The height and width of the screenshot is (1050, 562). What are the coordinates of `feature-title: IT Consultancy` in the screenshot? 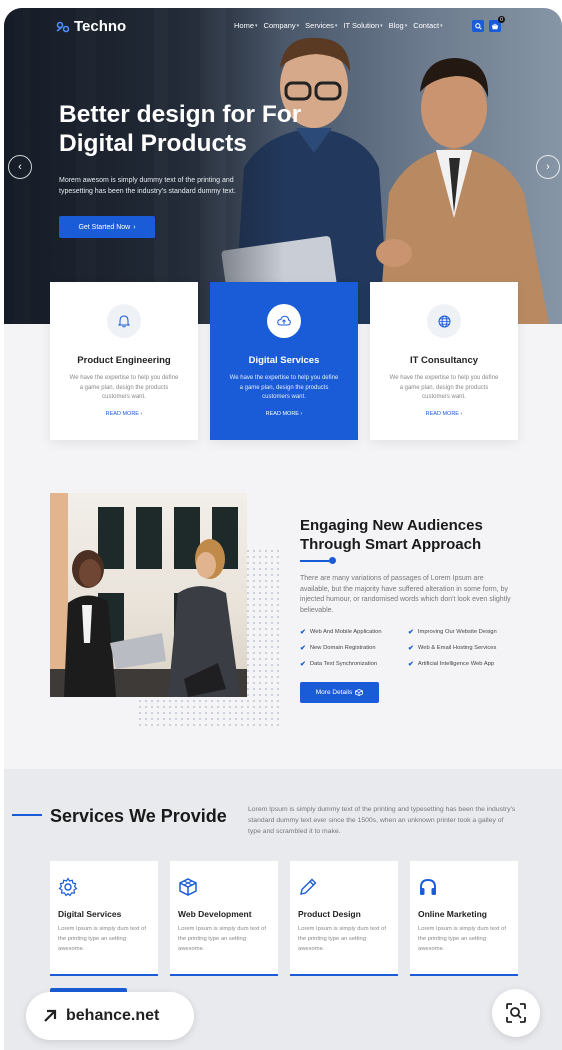 It's located at (444, 360).